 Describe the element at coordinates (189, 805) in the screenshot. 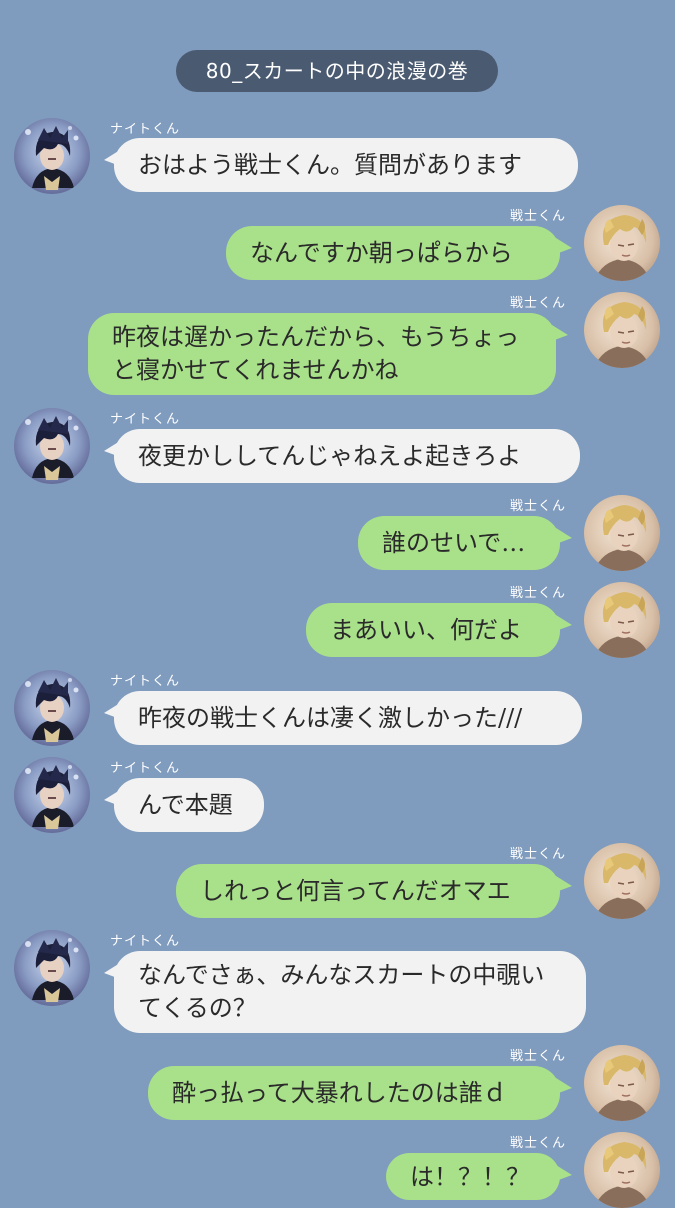

I see `message-bubble: んで本題` at that location.